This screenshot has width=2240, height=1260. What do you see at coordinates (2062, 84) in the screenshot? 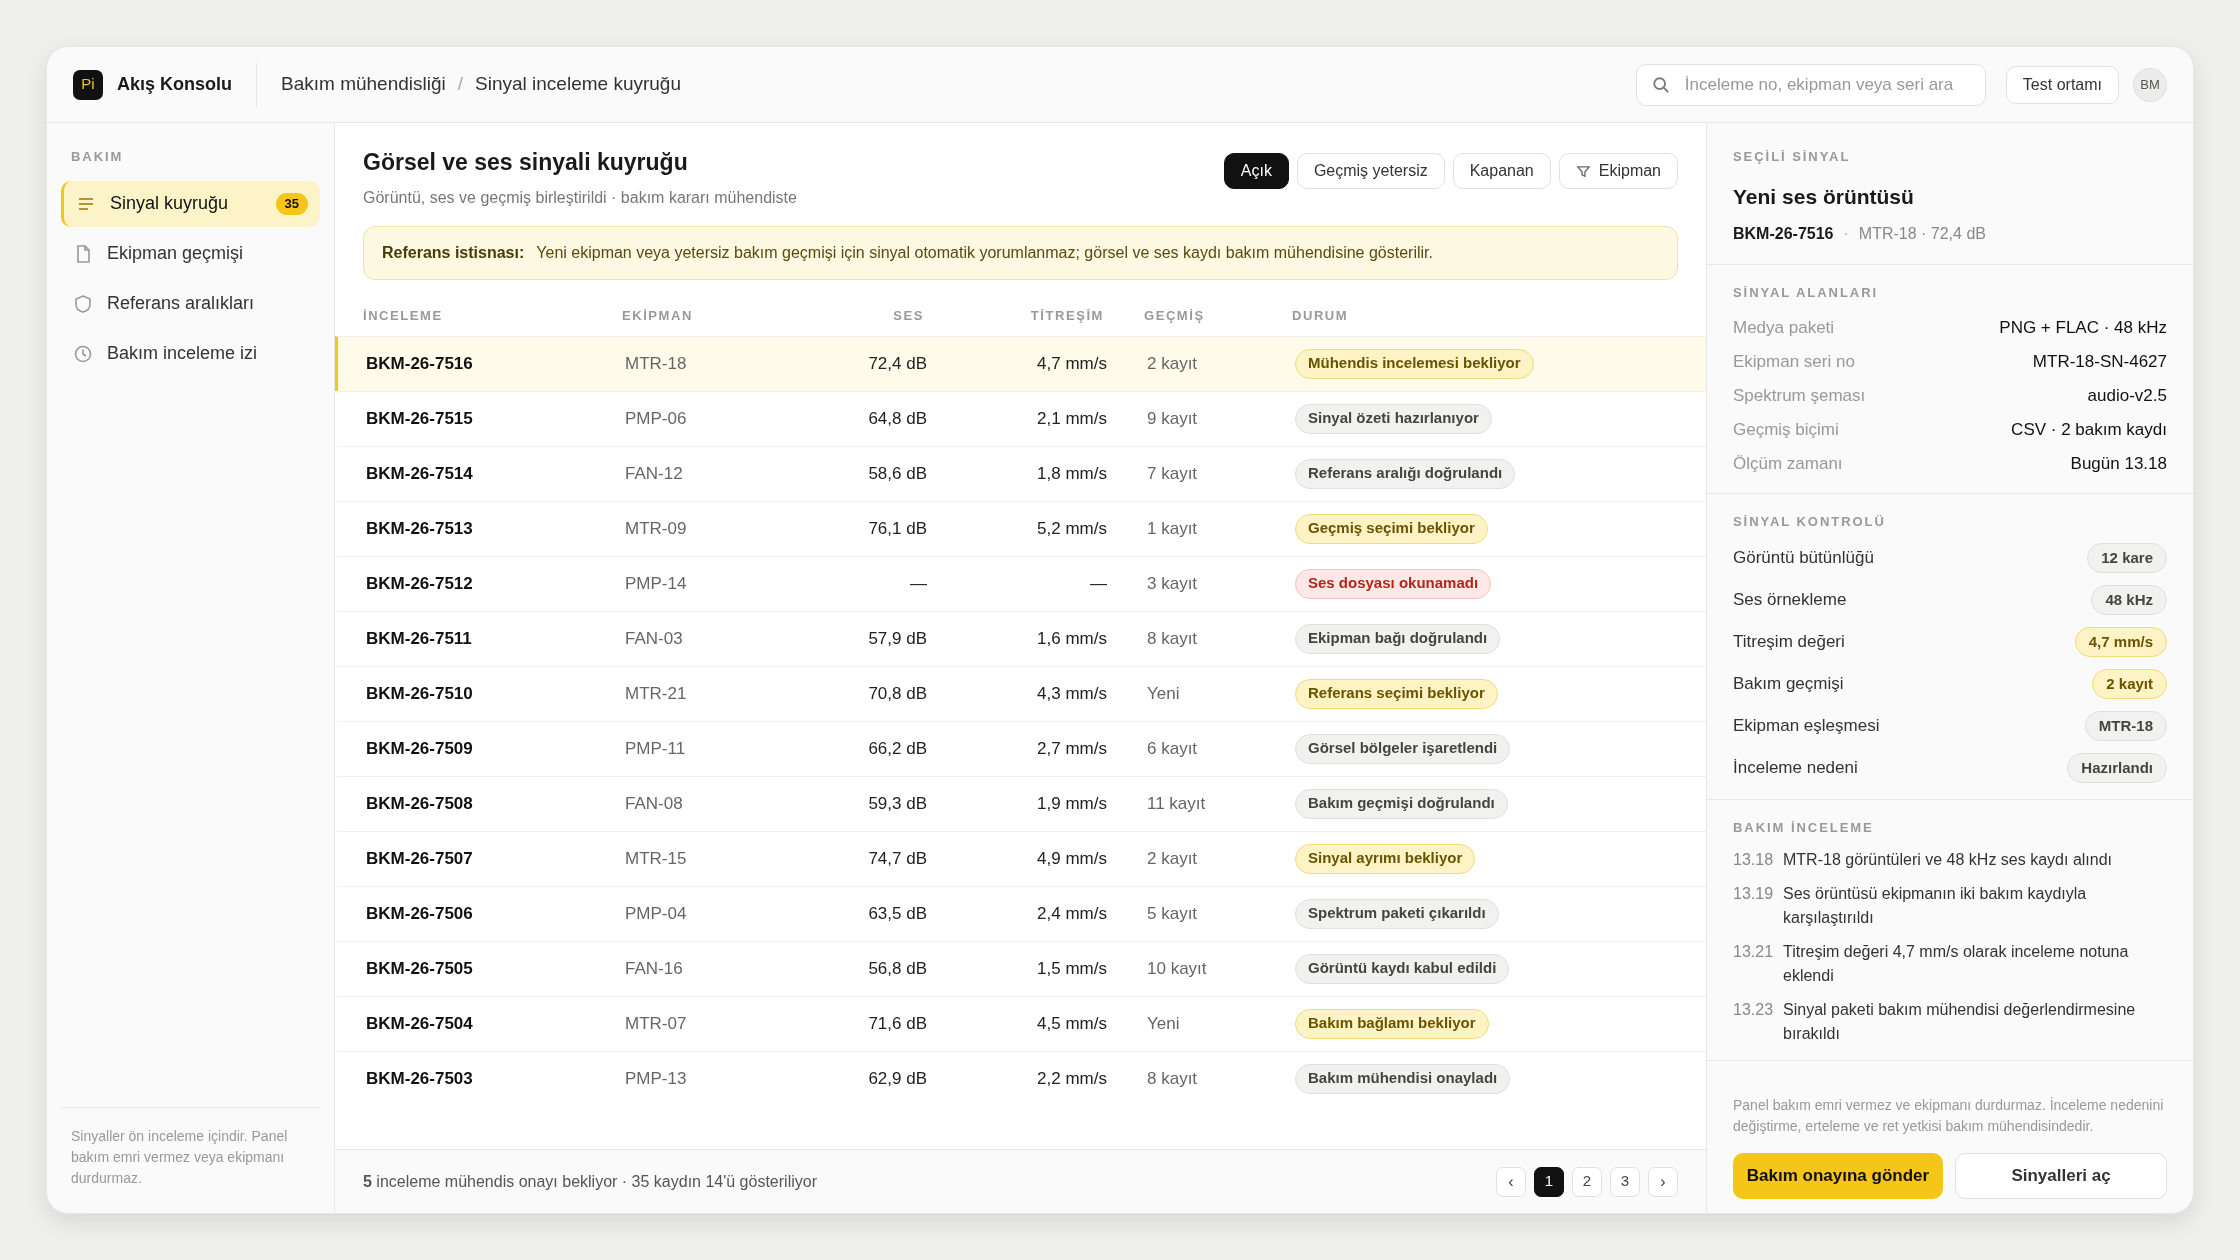
I see `environment-button: Test ortamı` at bounding box center [2062, 84].